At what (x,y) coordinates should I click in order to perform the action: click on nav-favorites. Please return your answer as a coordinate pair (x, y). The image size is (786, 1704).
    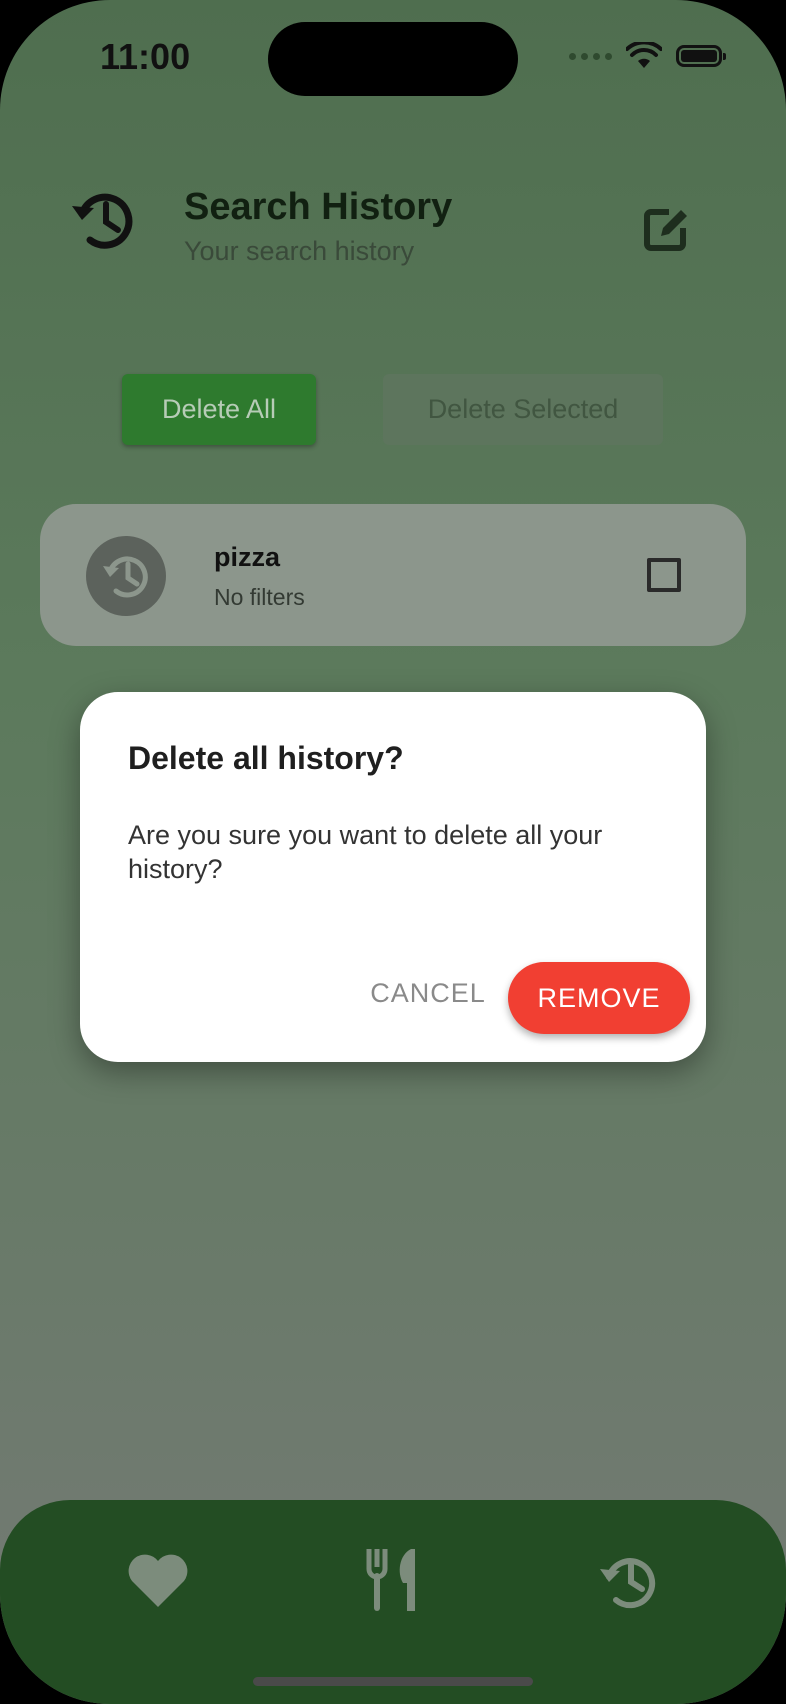
    Looking at the image, I should click on (158, 1580).